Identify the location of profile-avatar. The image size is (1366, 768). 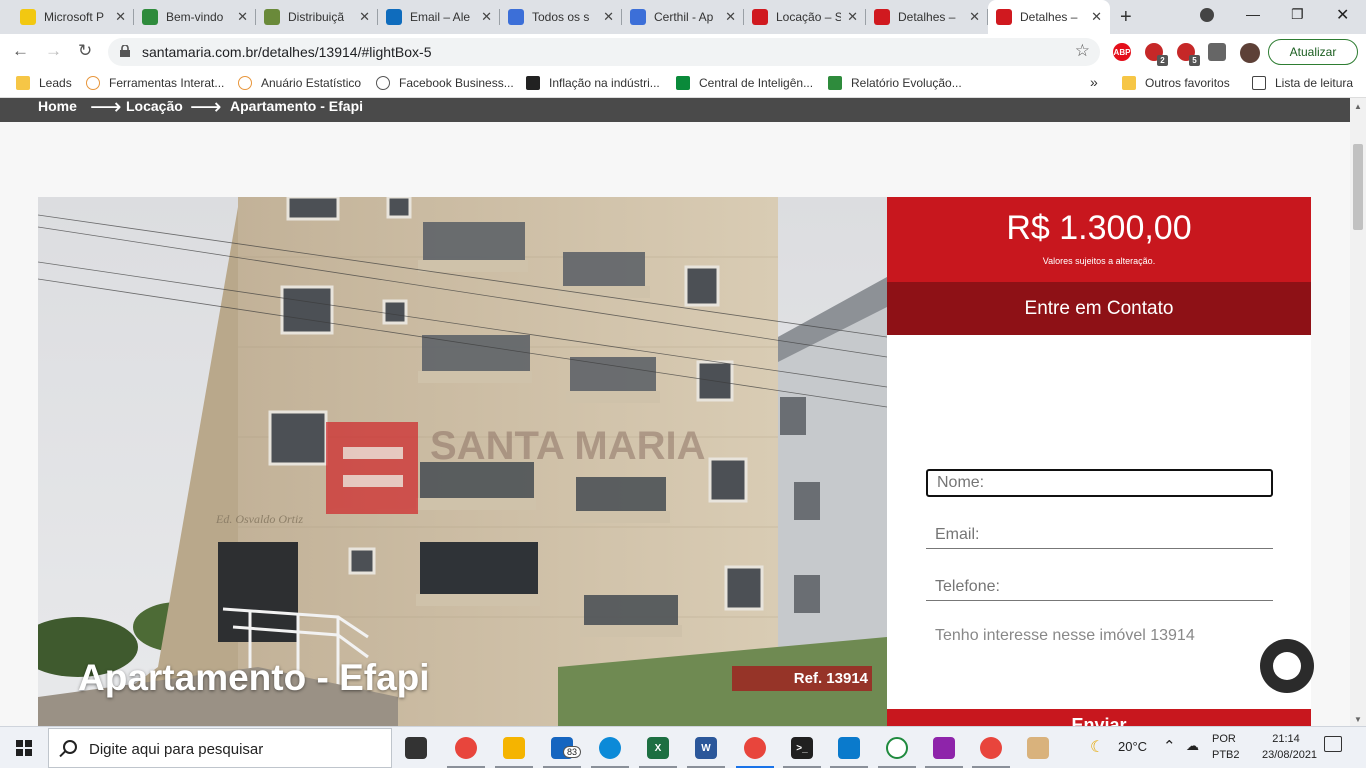
(1250, 53).